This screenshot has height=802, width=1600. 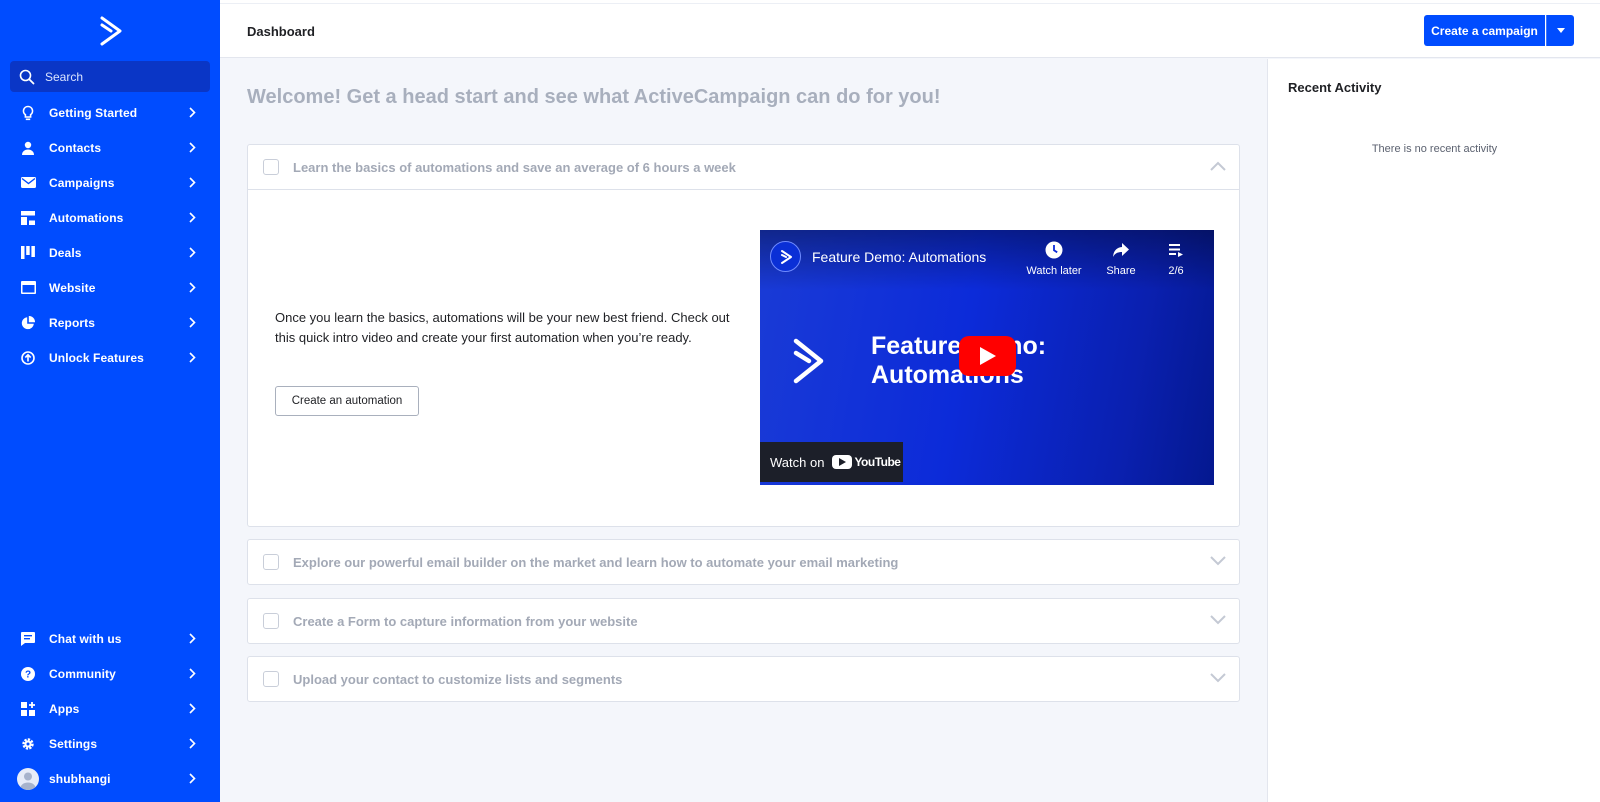 I want to click on video-title: Feature Demo: Automations, so click(x=899, y=257).